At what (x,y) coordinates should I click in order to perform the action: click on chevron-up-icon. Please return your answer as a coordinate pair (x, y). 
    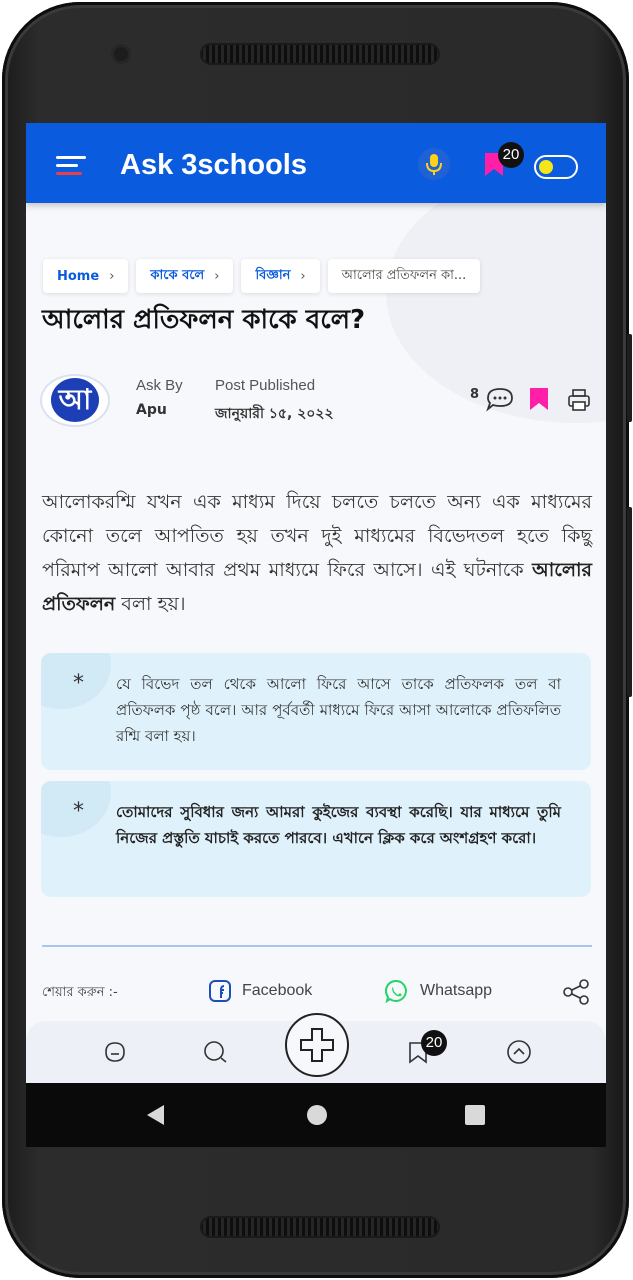
    Looking at the image, I should click on (519, 1054).